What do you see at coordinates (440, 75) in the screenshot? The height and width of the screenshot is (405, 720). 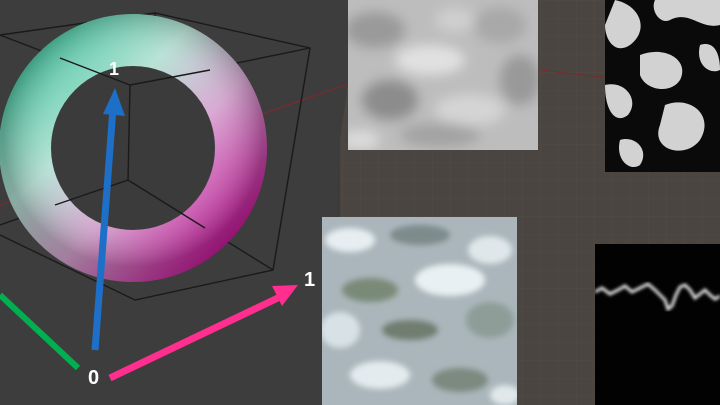 I see `texture-preview-cloud-noise` at bounding box center [440, 75].